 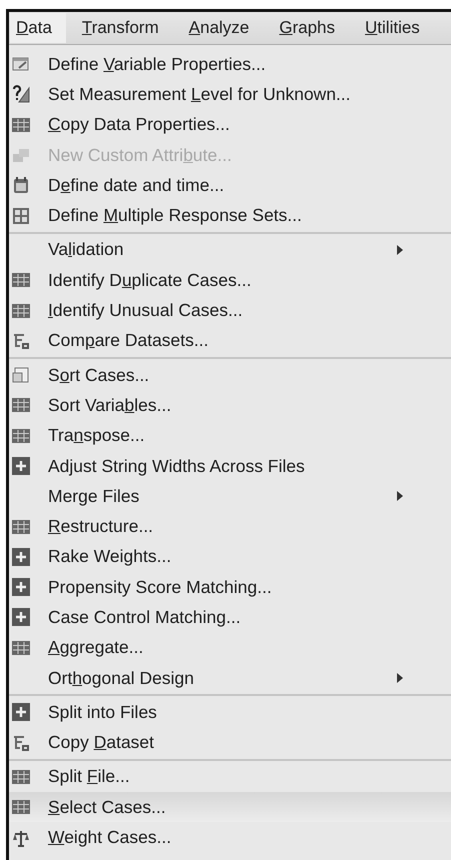 What do you see at coordinates (307, 28) in the screenshot?
I see `menu-title: Graphs` at bounding box center [307, 28].